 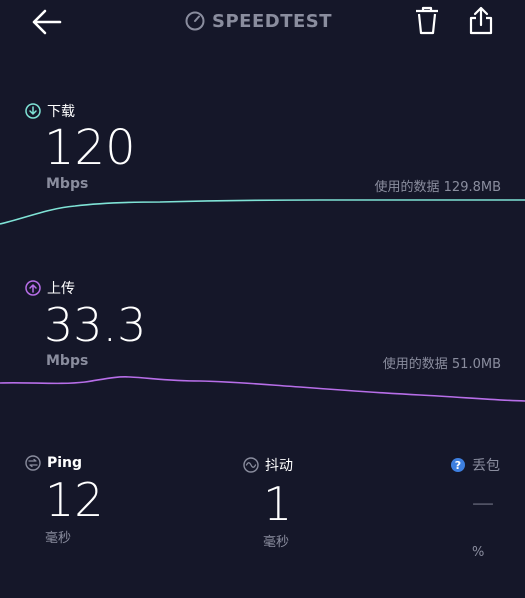 I want to click on download-label: 下载, so click(x=61, y=112).